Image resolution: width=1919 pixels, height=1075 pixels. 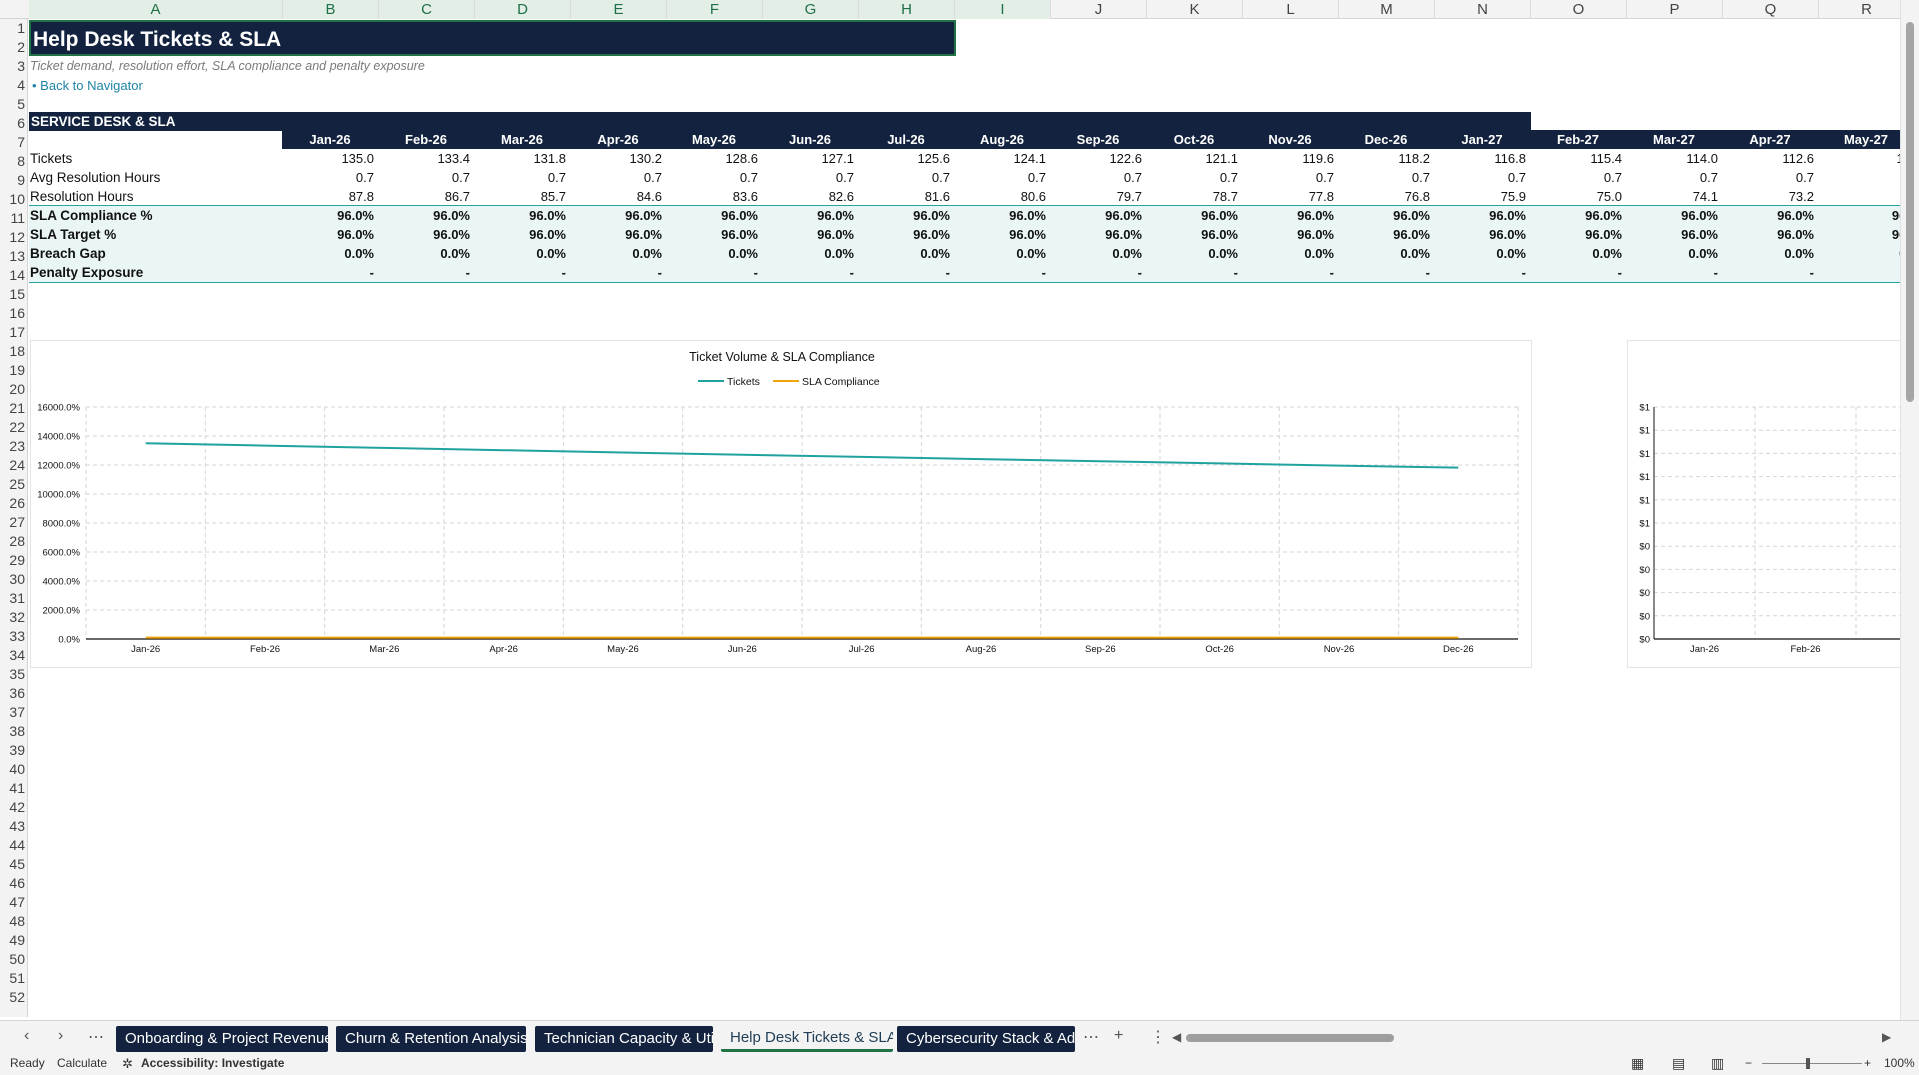 What do you see at coordinates (68, 253) in the screenshot?
I see `row-label: Breach Gap` at bounding box center [68, 253].